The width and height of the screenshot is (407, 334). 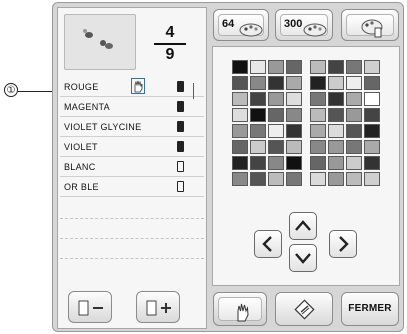 What do you see at coordinates (251, 30) in the screenshot?
I see `palette-icon` at bounding box center [251, 30].